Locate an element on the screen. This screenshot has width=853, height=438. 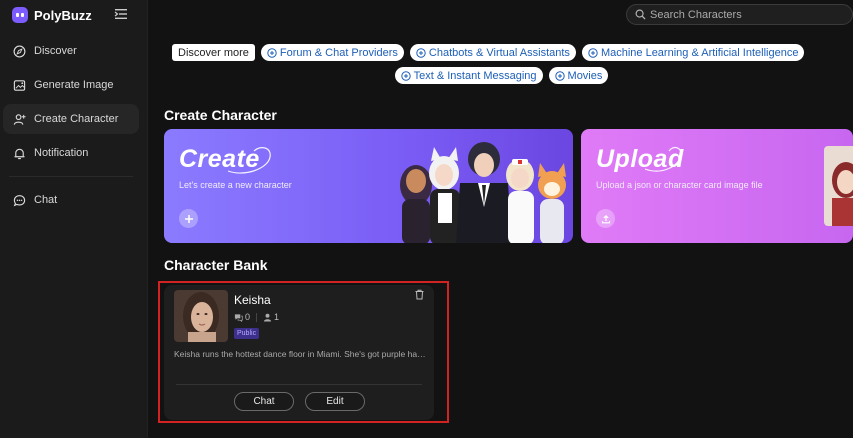
trash-icon is located at coordinates (419, 294).